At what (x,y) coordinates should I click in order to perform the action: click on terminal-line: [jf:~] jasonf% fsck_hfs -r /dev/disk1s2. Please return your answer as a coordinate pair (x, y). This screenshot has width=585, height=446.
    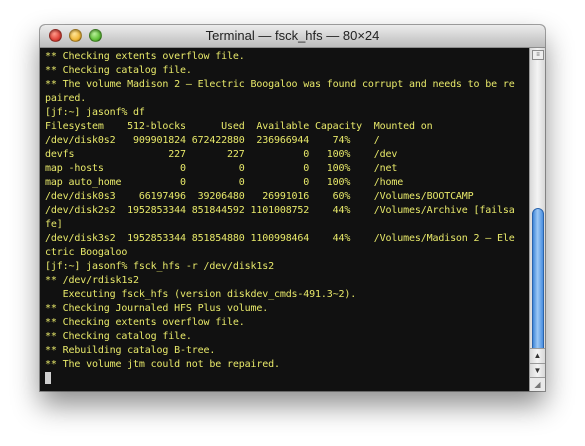
    Looking at the image, I should click on (159, 266).